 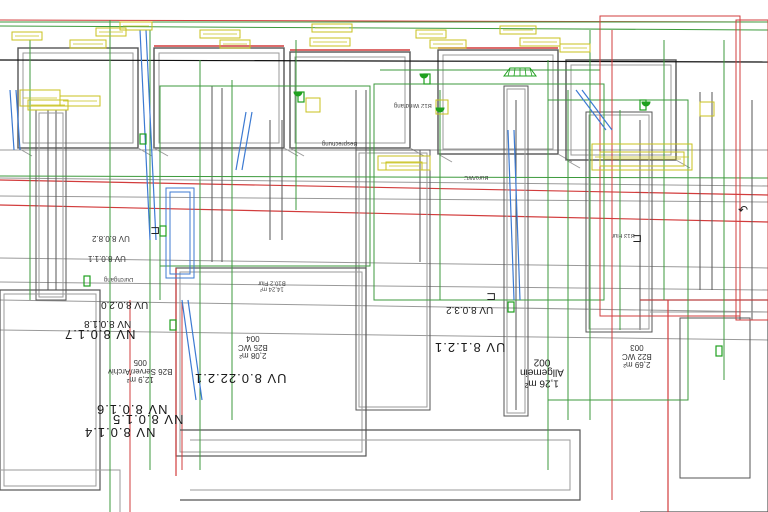 What do you see at coordinates (476, 177) in the screenshot?
I see `label-buero-wc: Büro/WC` at bounding box center [476, 177].